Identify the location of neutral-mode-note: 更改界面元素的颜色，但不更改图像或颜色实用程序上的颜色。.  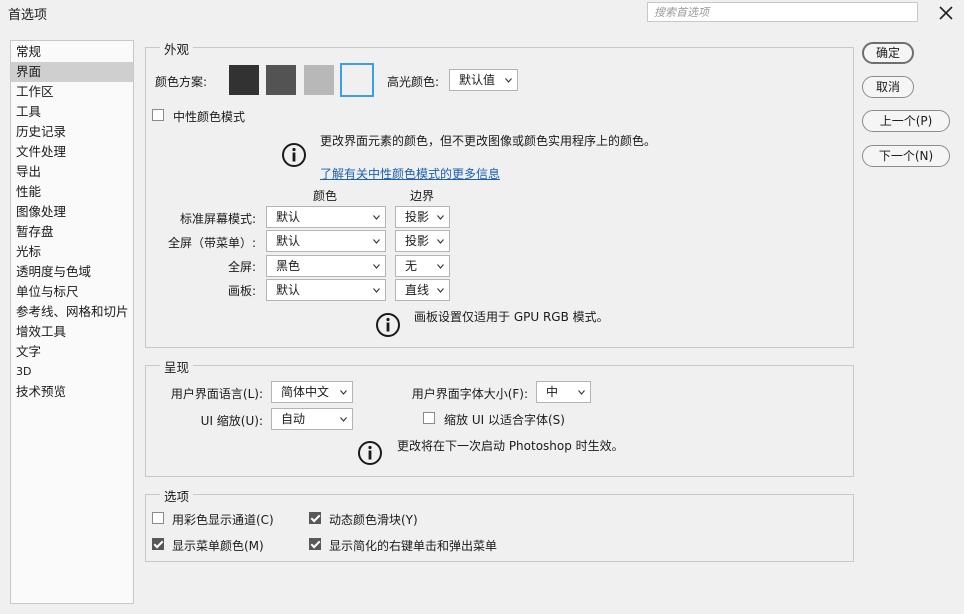
(488, 141).